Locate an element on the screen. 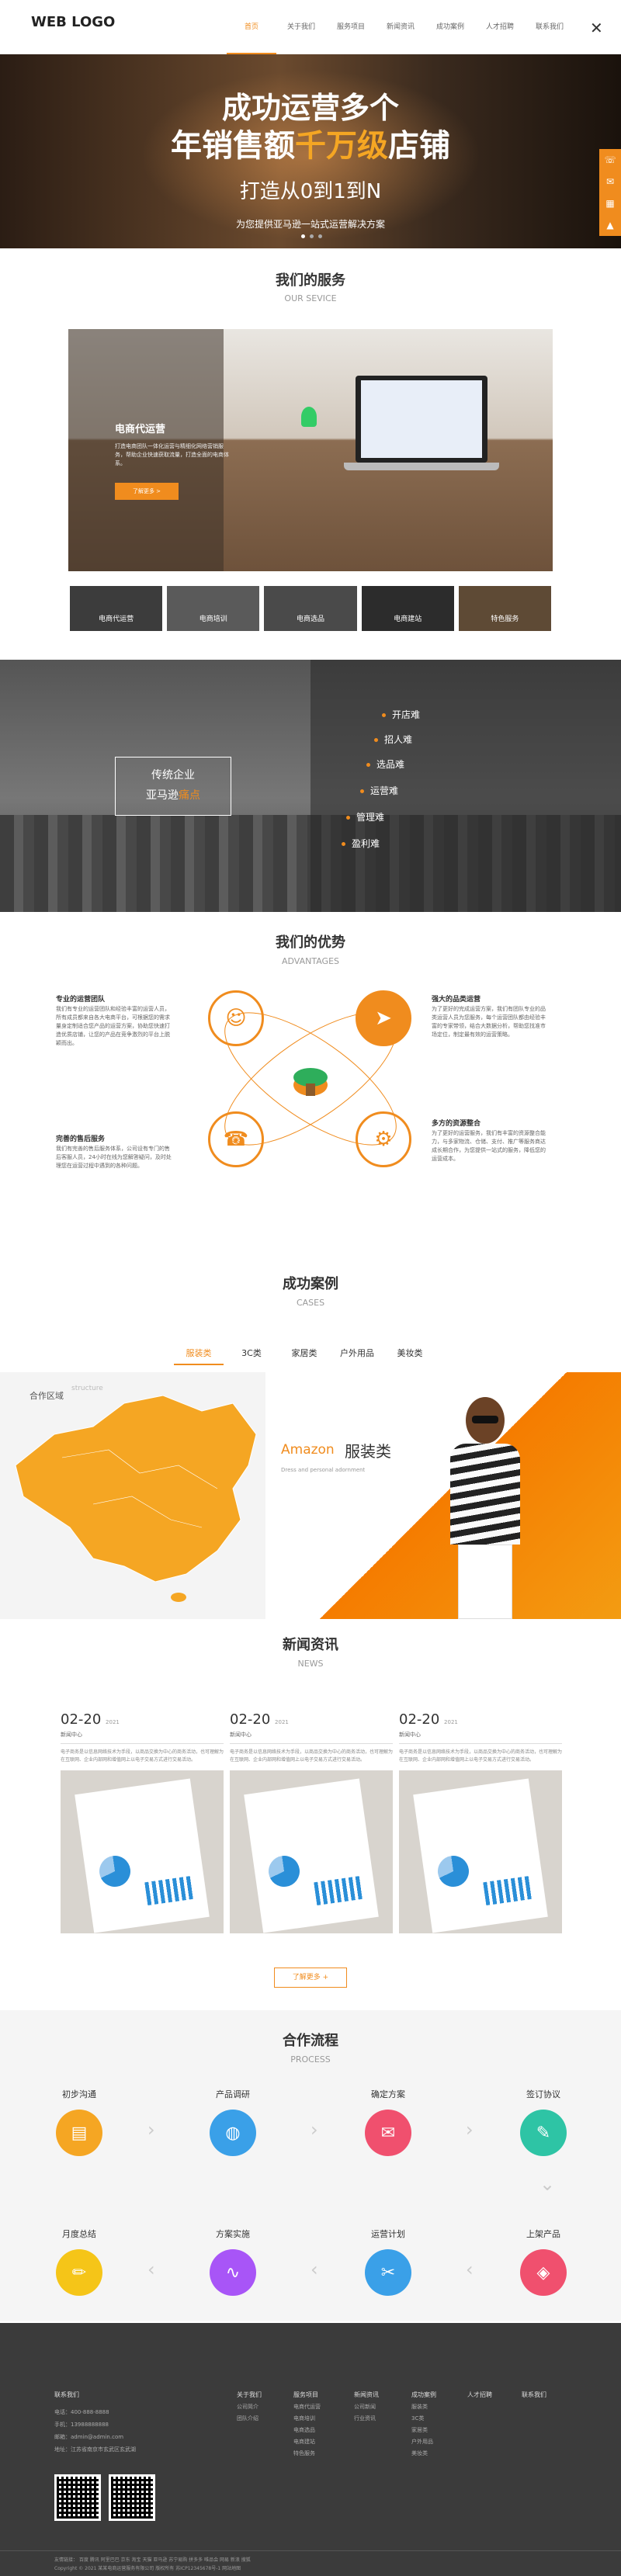  nav-news: 新闻资讯 is located at coordinates (400, 27).